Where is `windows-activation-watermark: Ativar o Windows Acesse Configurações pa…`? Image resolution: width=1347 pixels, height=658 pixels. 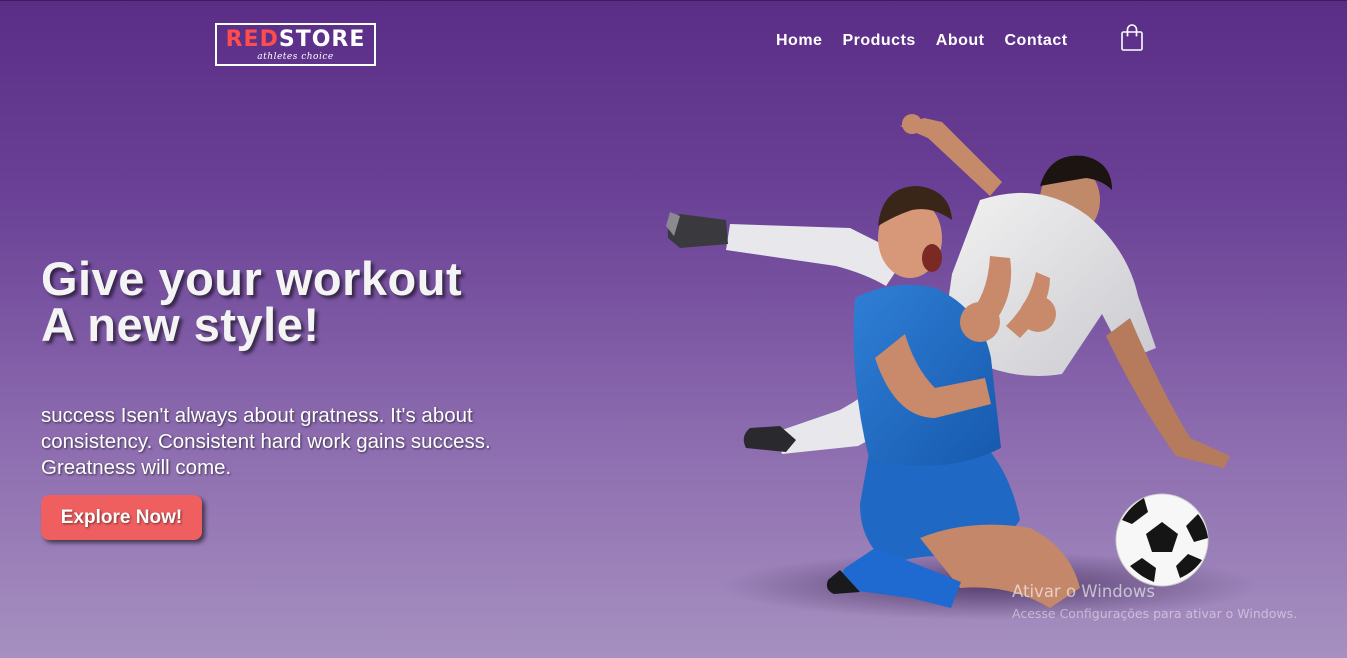
windows-activation-watermark: Ativar o Windows Acesse Configurações pa… is located at coordinates (1154, 602).